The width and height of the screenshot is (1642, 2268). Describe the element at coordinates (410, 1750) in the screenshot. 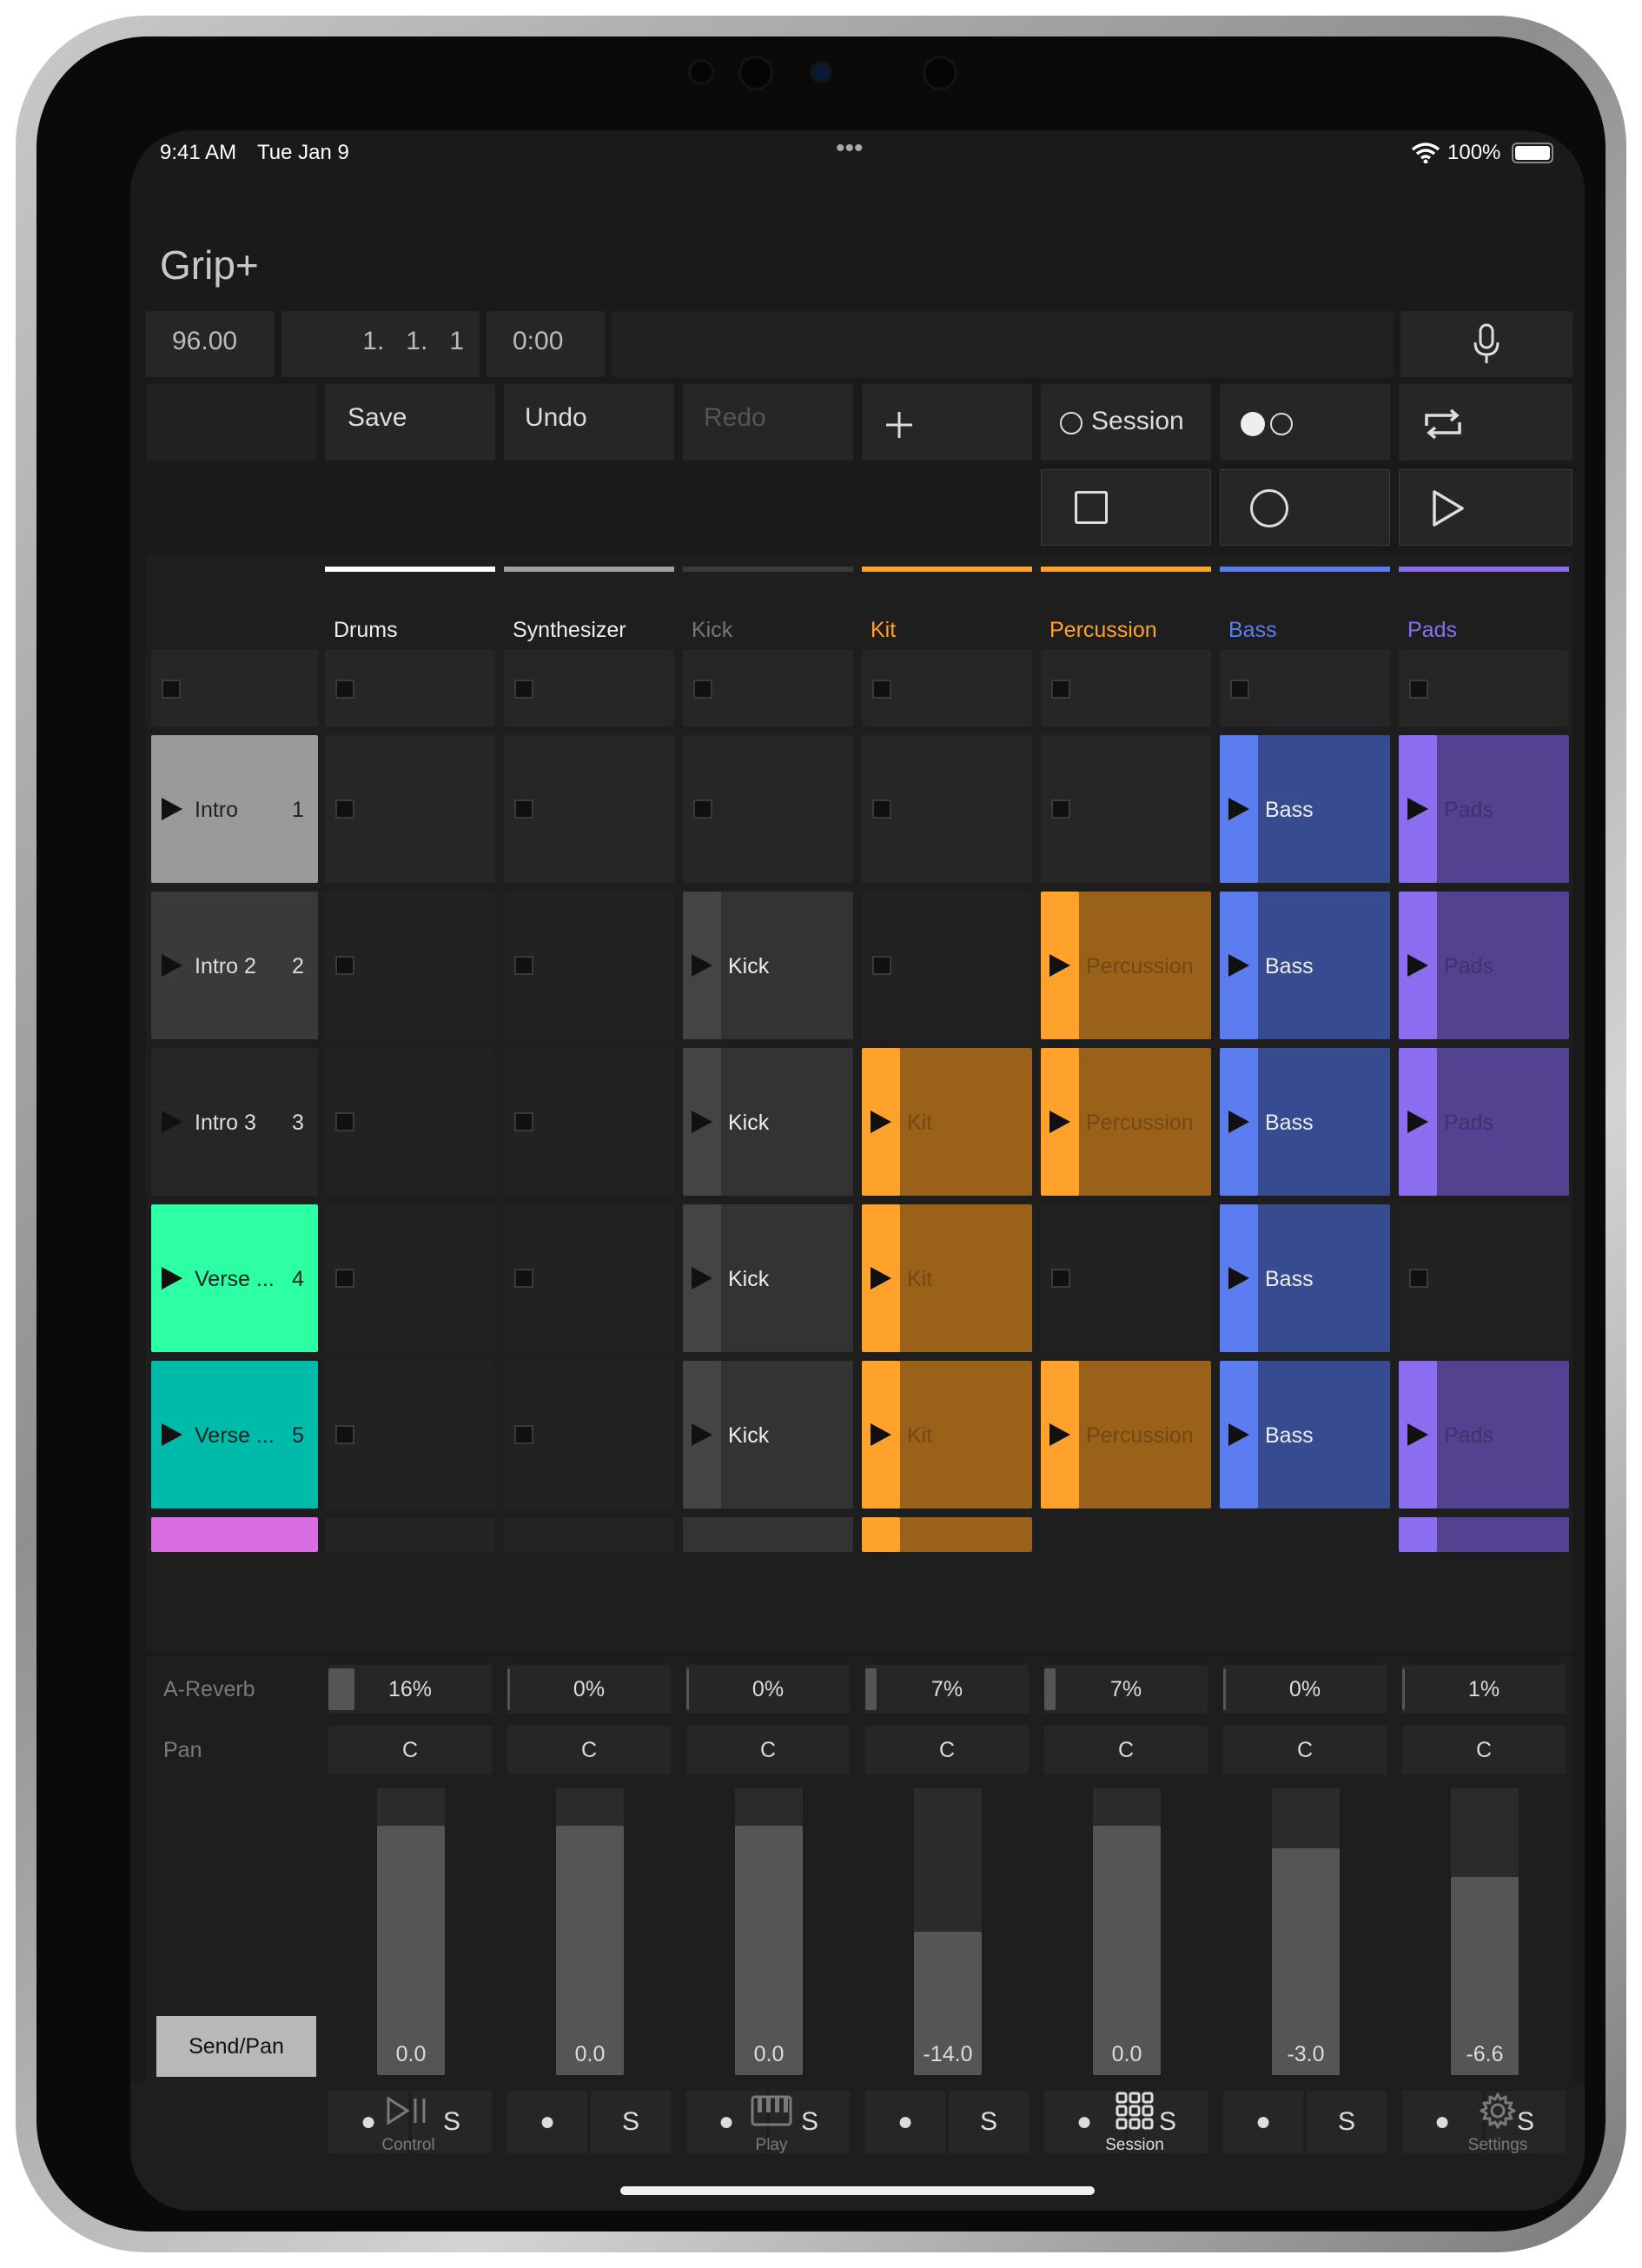

I see `pan-knob-drums: C` at that location.